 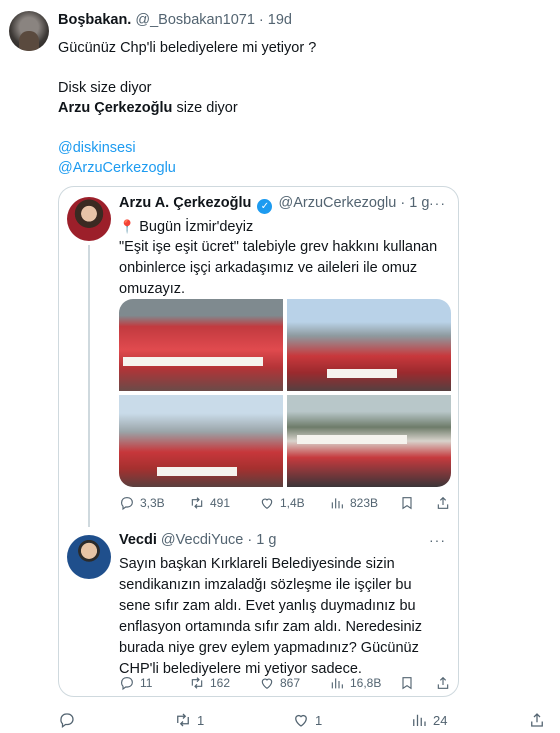 I want to click on author-handle-time: @ArzuCerkezoglu · 1 g, so click(x=353, y=203).